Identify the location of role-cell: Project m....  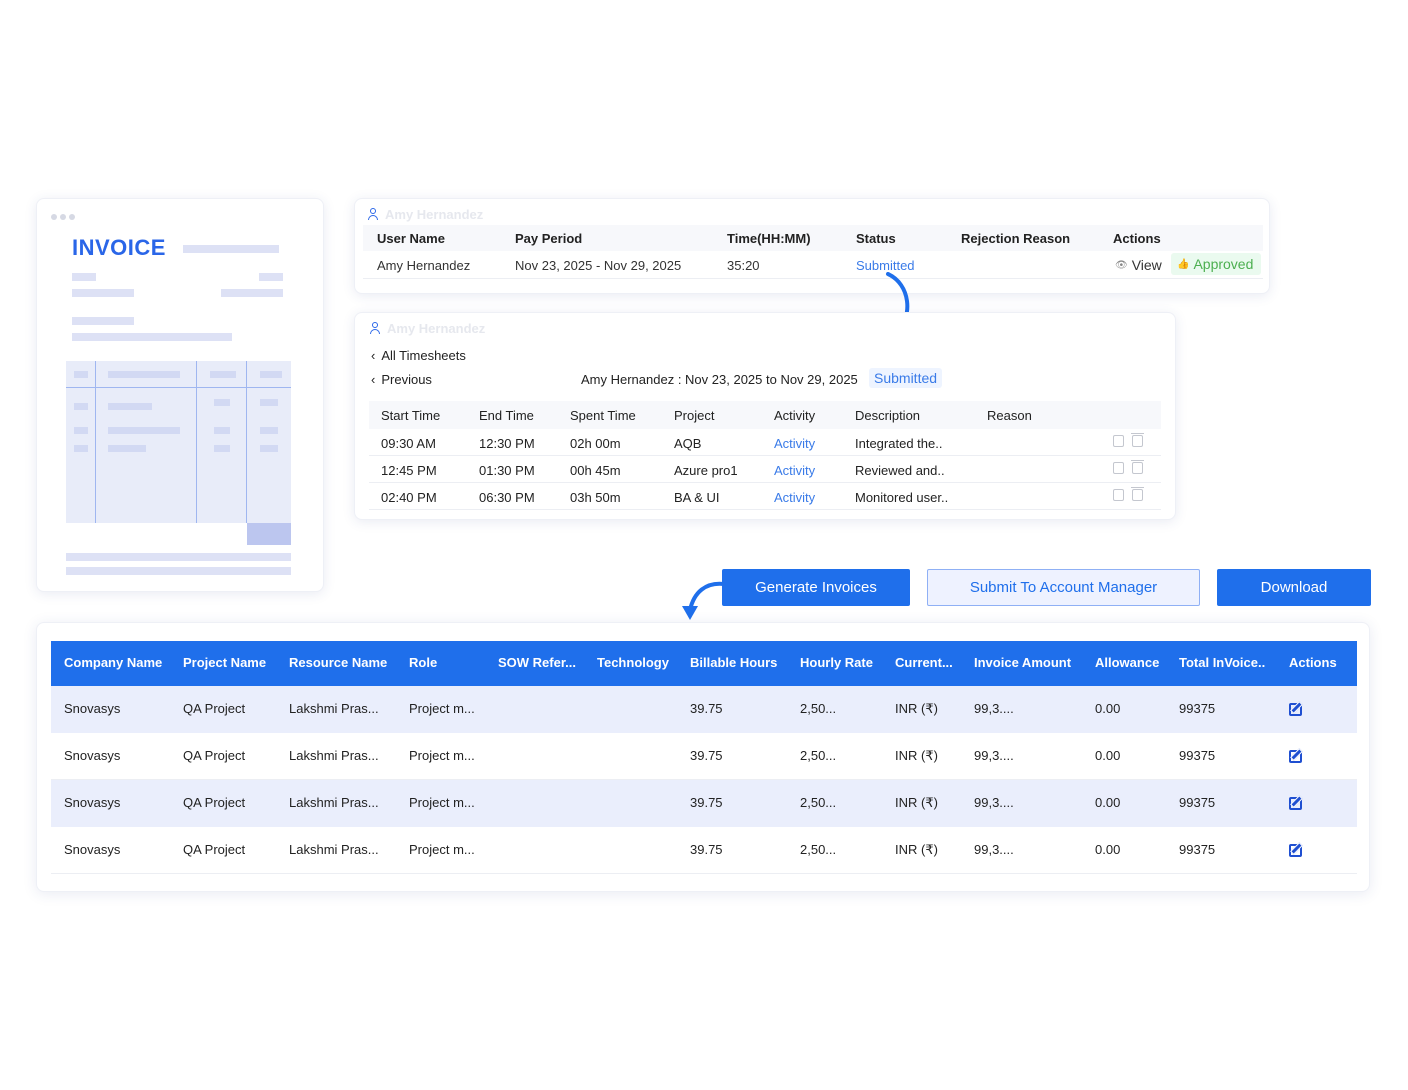
(442, 802).